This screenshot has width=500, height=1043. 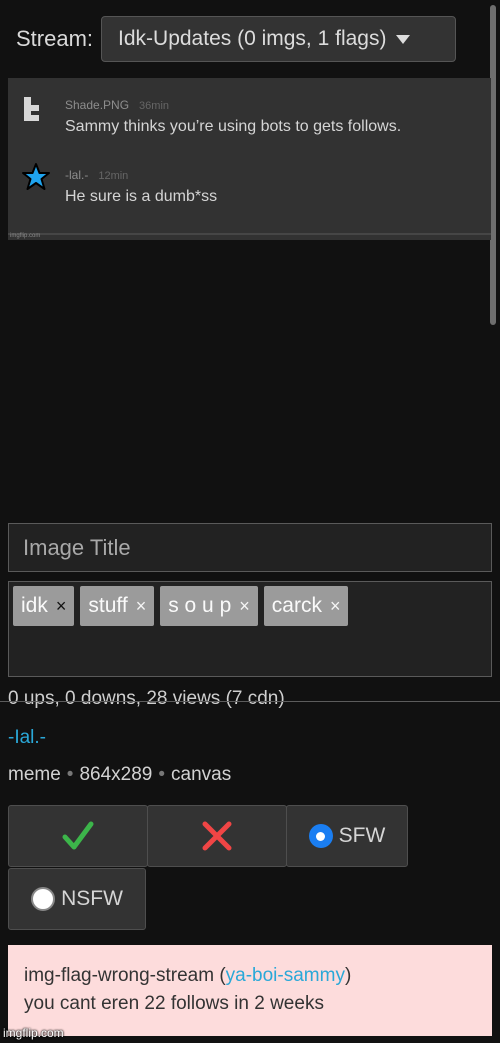 What do you see at coordinates (77, 547) in the screenshot?
I see `image-title-placeholder: Image Title` at bounding box center [77, 547].